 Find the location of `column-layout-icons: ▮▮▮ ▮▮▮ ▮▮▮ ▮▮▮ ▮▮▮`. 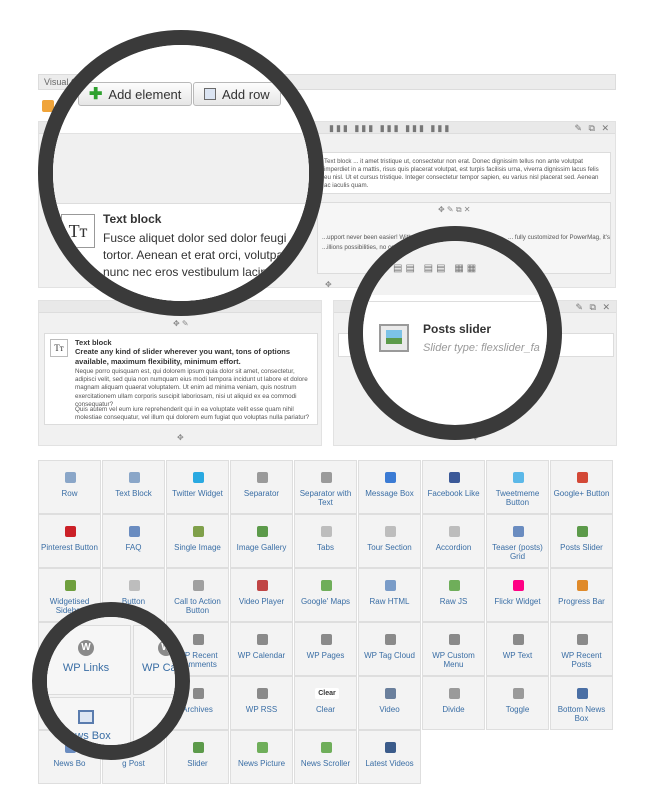

column-layout-icons: ▮▮▮ ▮▮▮ ▮▮▮ ▮▮▮ ▮▮▮ is located at coordinates (390, 128).